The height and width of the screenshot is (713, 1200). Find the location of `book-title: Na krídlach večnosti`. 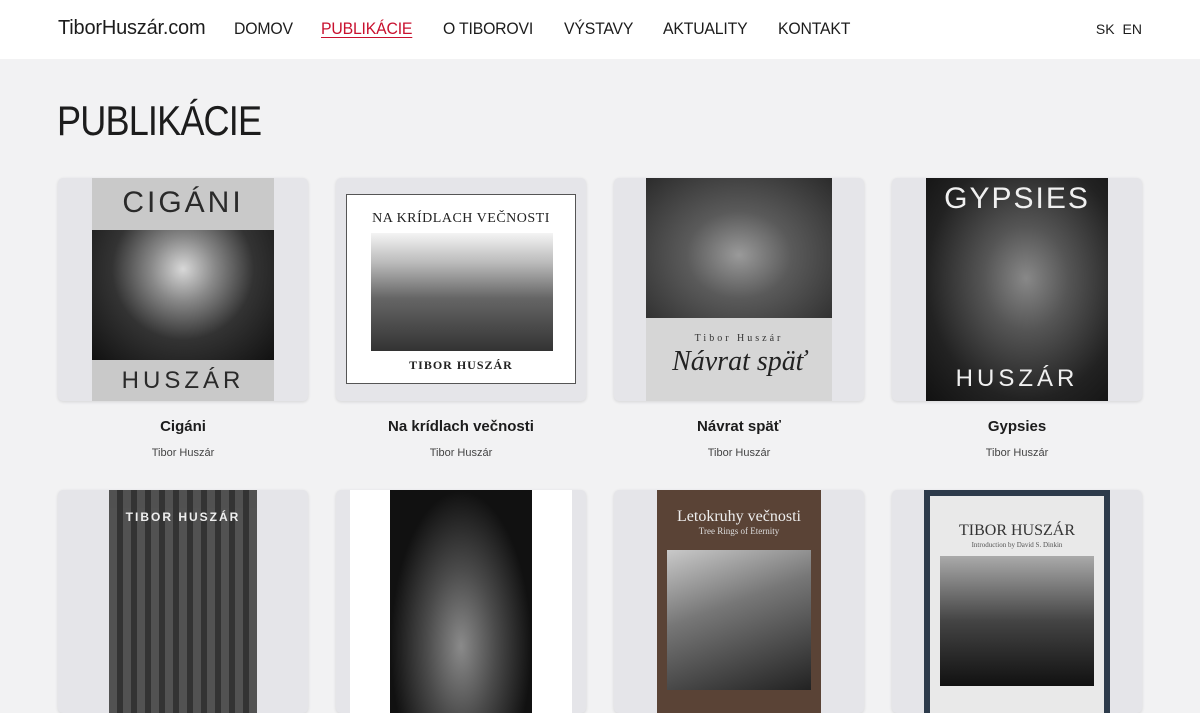

book-title: Na krídlach večnosti is located at coordinates (461, 426).